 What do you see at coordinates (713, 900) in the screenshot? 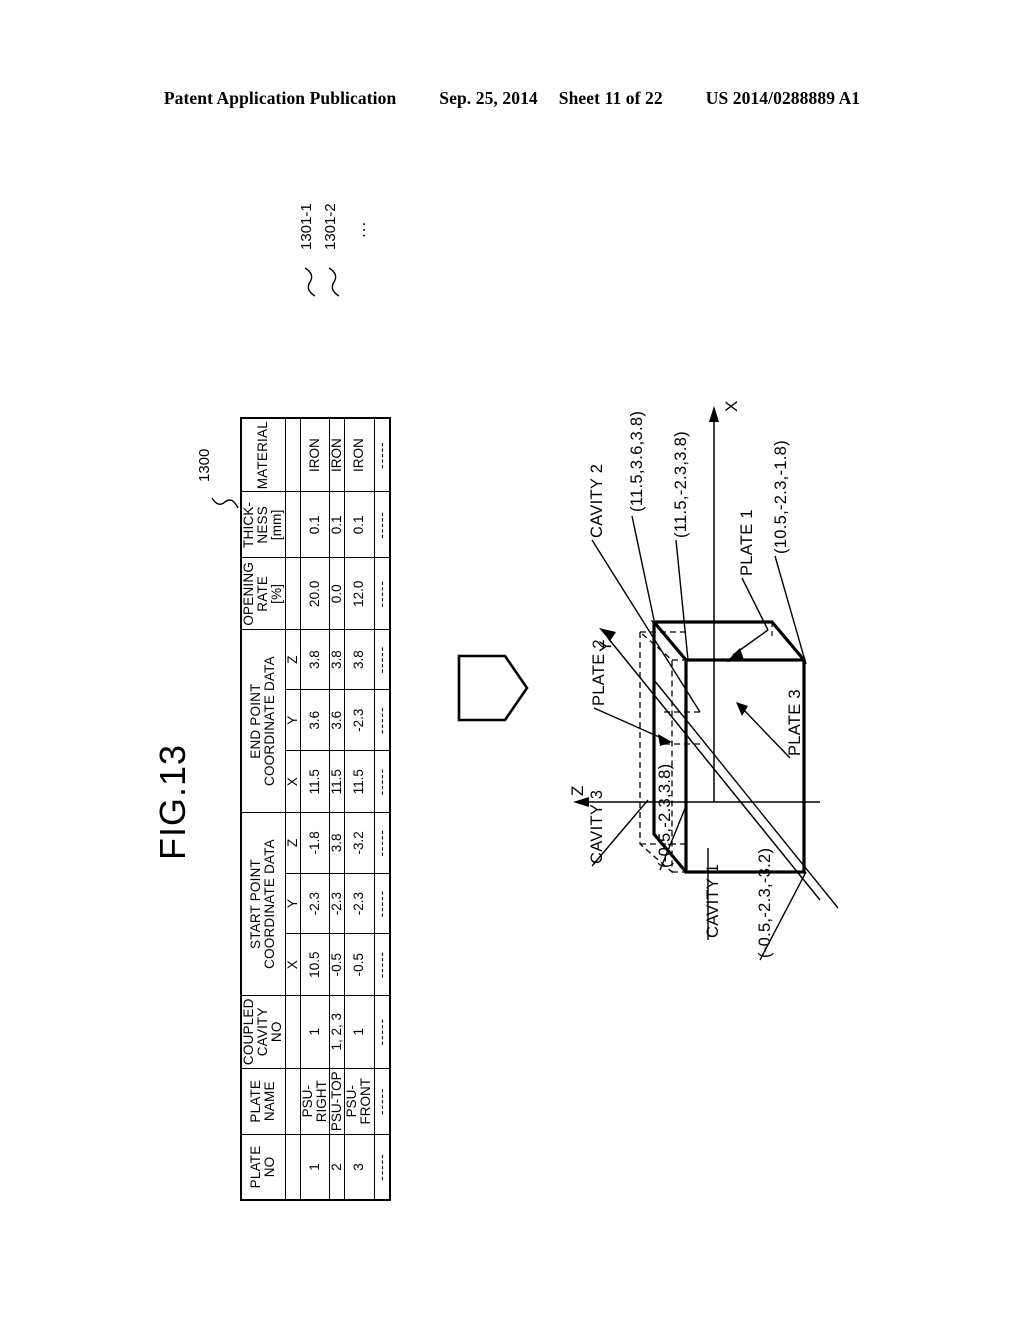
I see `cavity-label-1: CAVITY 1` at bounding box center [713, 900].